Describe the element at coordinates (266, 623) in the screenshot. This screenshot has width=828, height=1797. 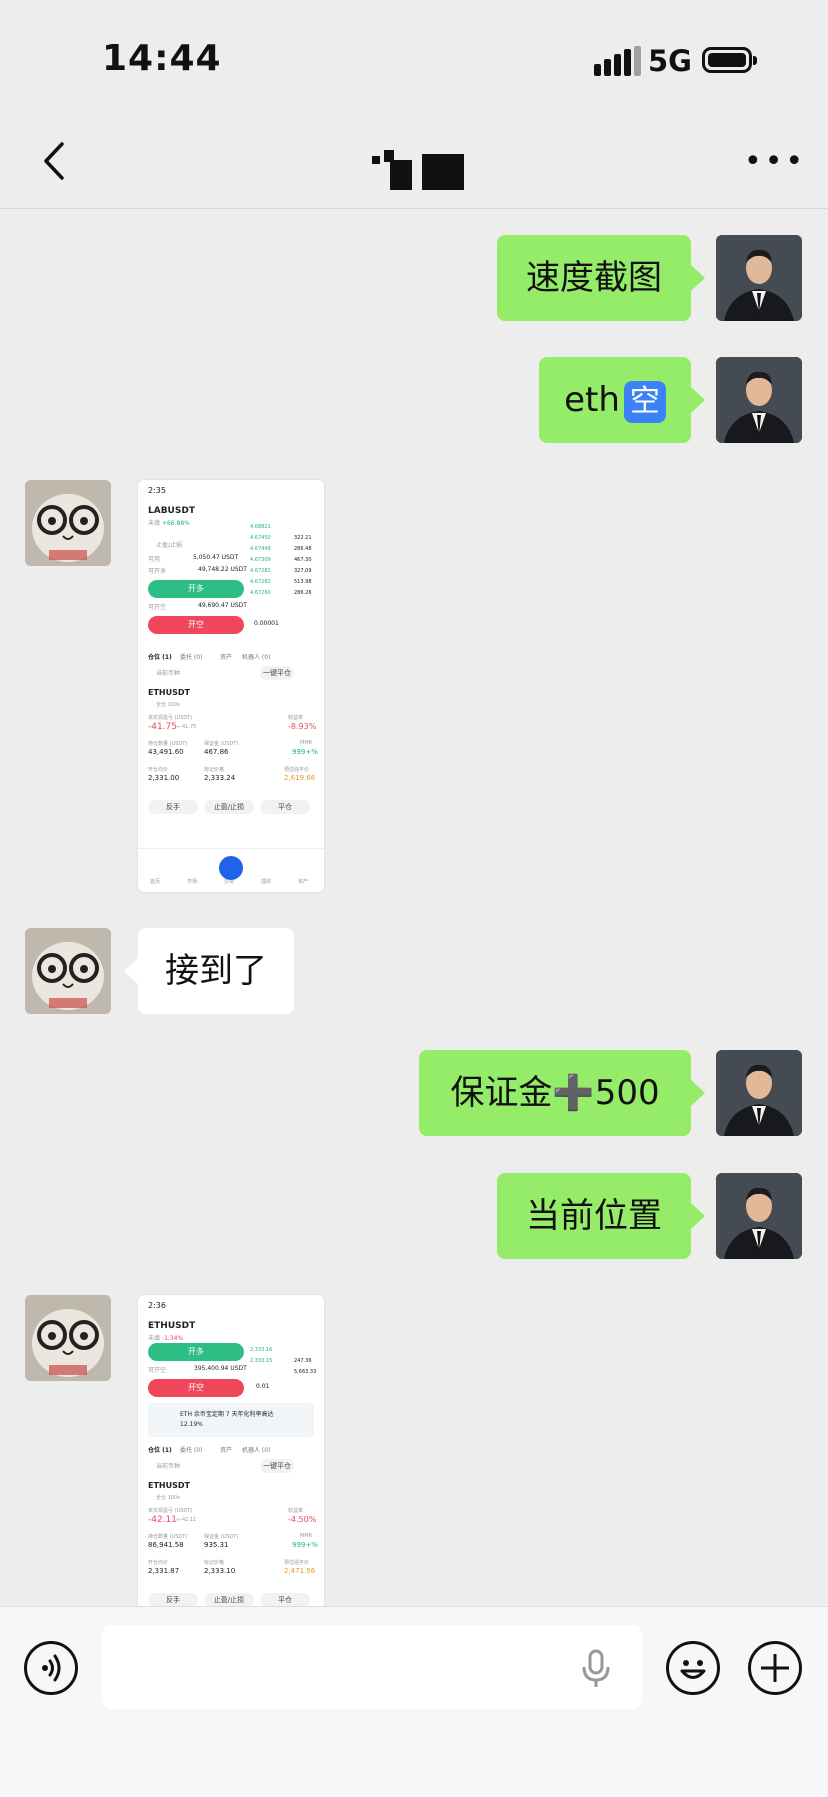
I see `shot-qty: 0.00001` at that location.